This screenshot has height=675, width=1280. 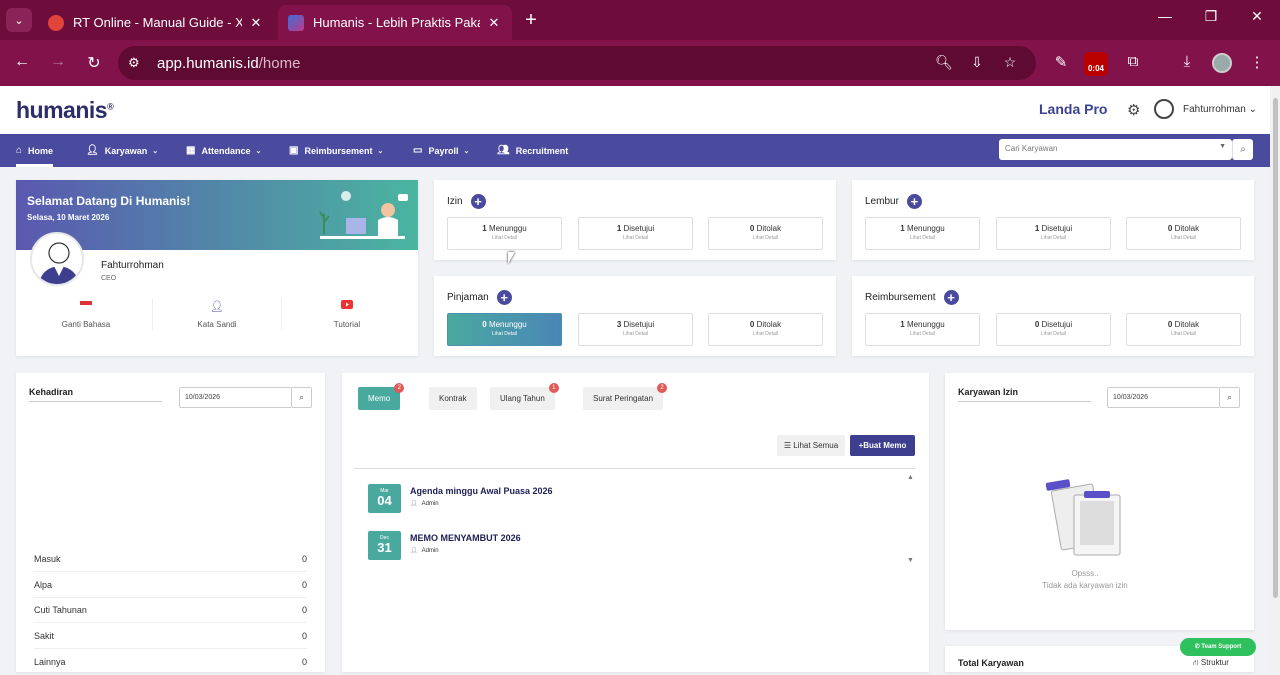 What do you see at coordinates (503, 150) in the screenshot?
I see `users-icon: 👥︎` at bounding box center [503, 150].